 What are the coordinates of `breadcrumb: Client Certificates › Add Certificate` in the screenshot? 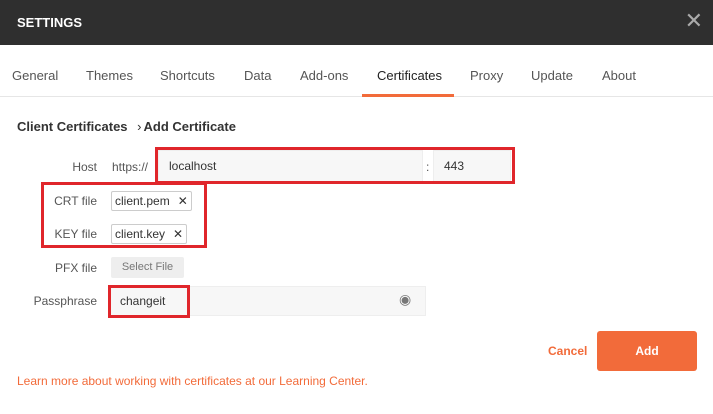 It's located at (126, 126).